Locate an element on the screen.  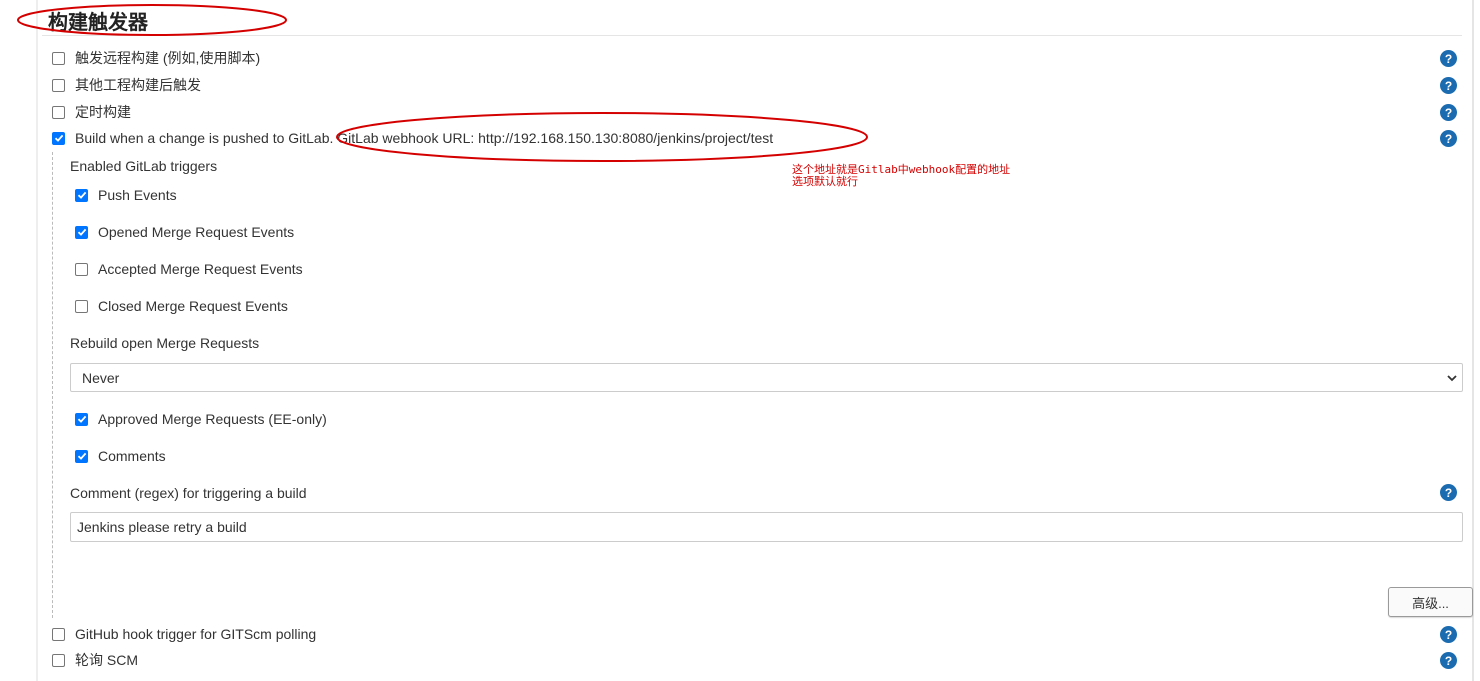
comments-option: Comments is located at coordinates (120, 456).